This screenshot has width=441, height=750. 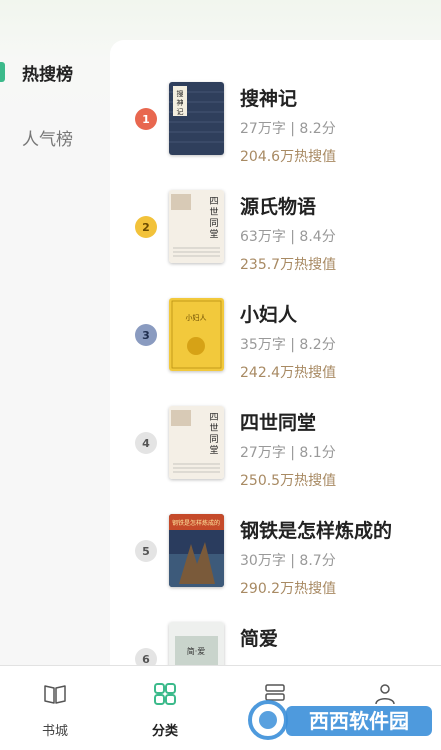 What do you see at coordinates (146, 119) in the screenshot?
I see `rank-badge: 1` at bounding box center [146, 119].